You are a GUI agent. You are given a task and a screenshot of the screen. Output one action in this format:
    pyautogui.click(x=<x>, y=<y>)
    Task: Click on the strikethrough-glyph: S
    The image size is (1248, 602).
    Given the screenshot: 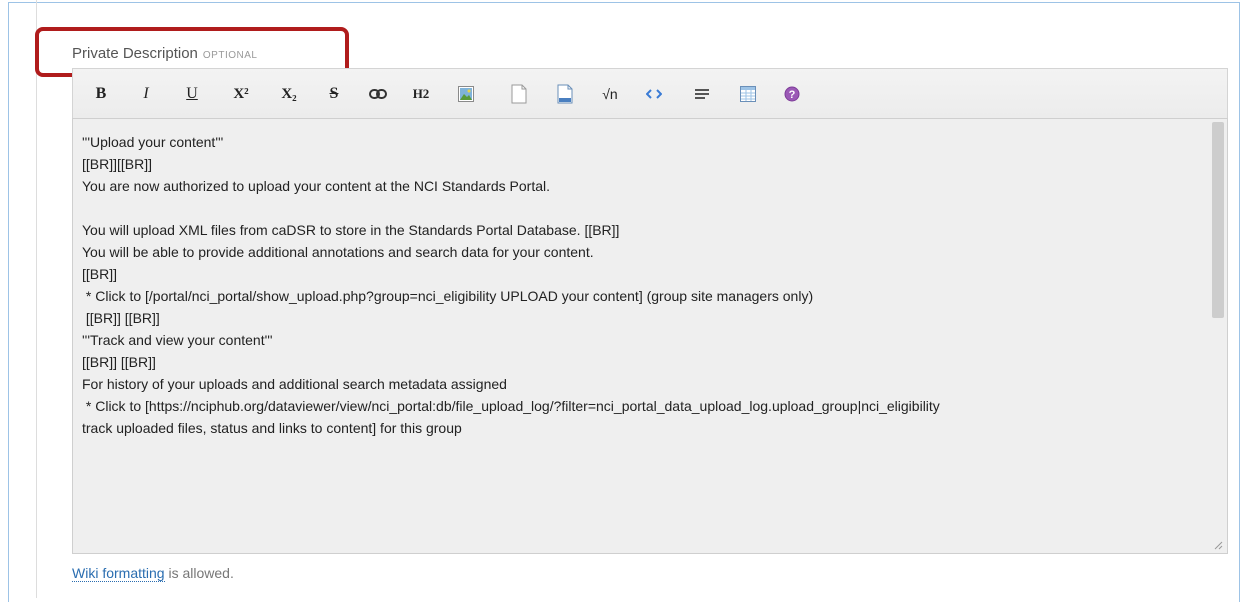 What is the action you would take?
    pyautogui.click(x=334, y=93)
    